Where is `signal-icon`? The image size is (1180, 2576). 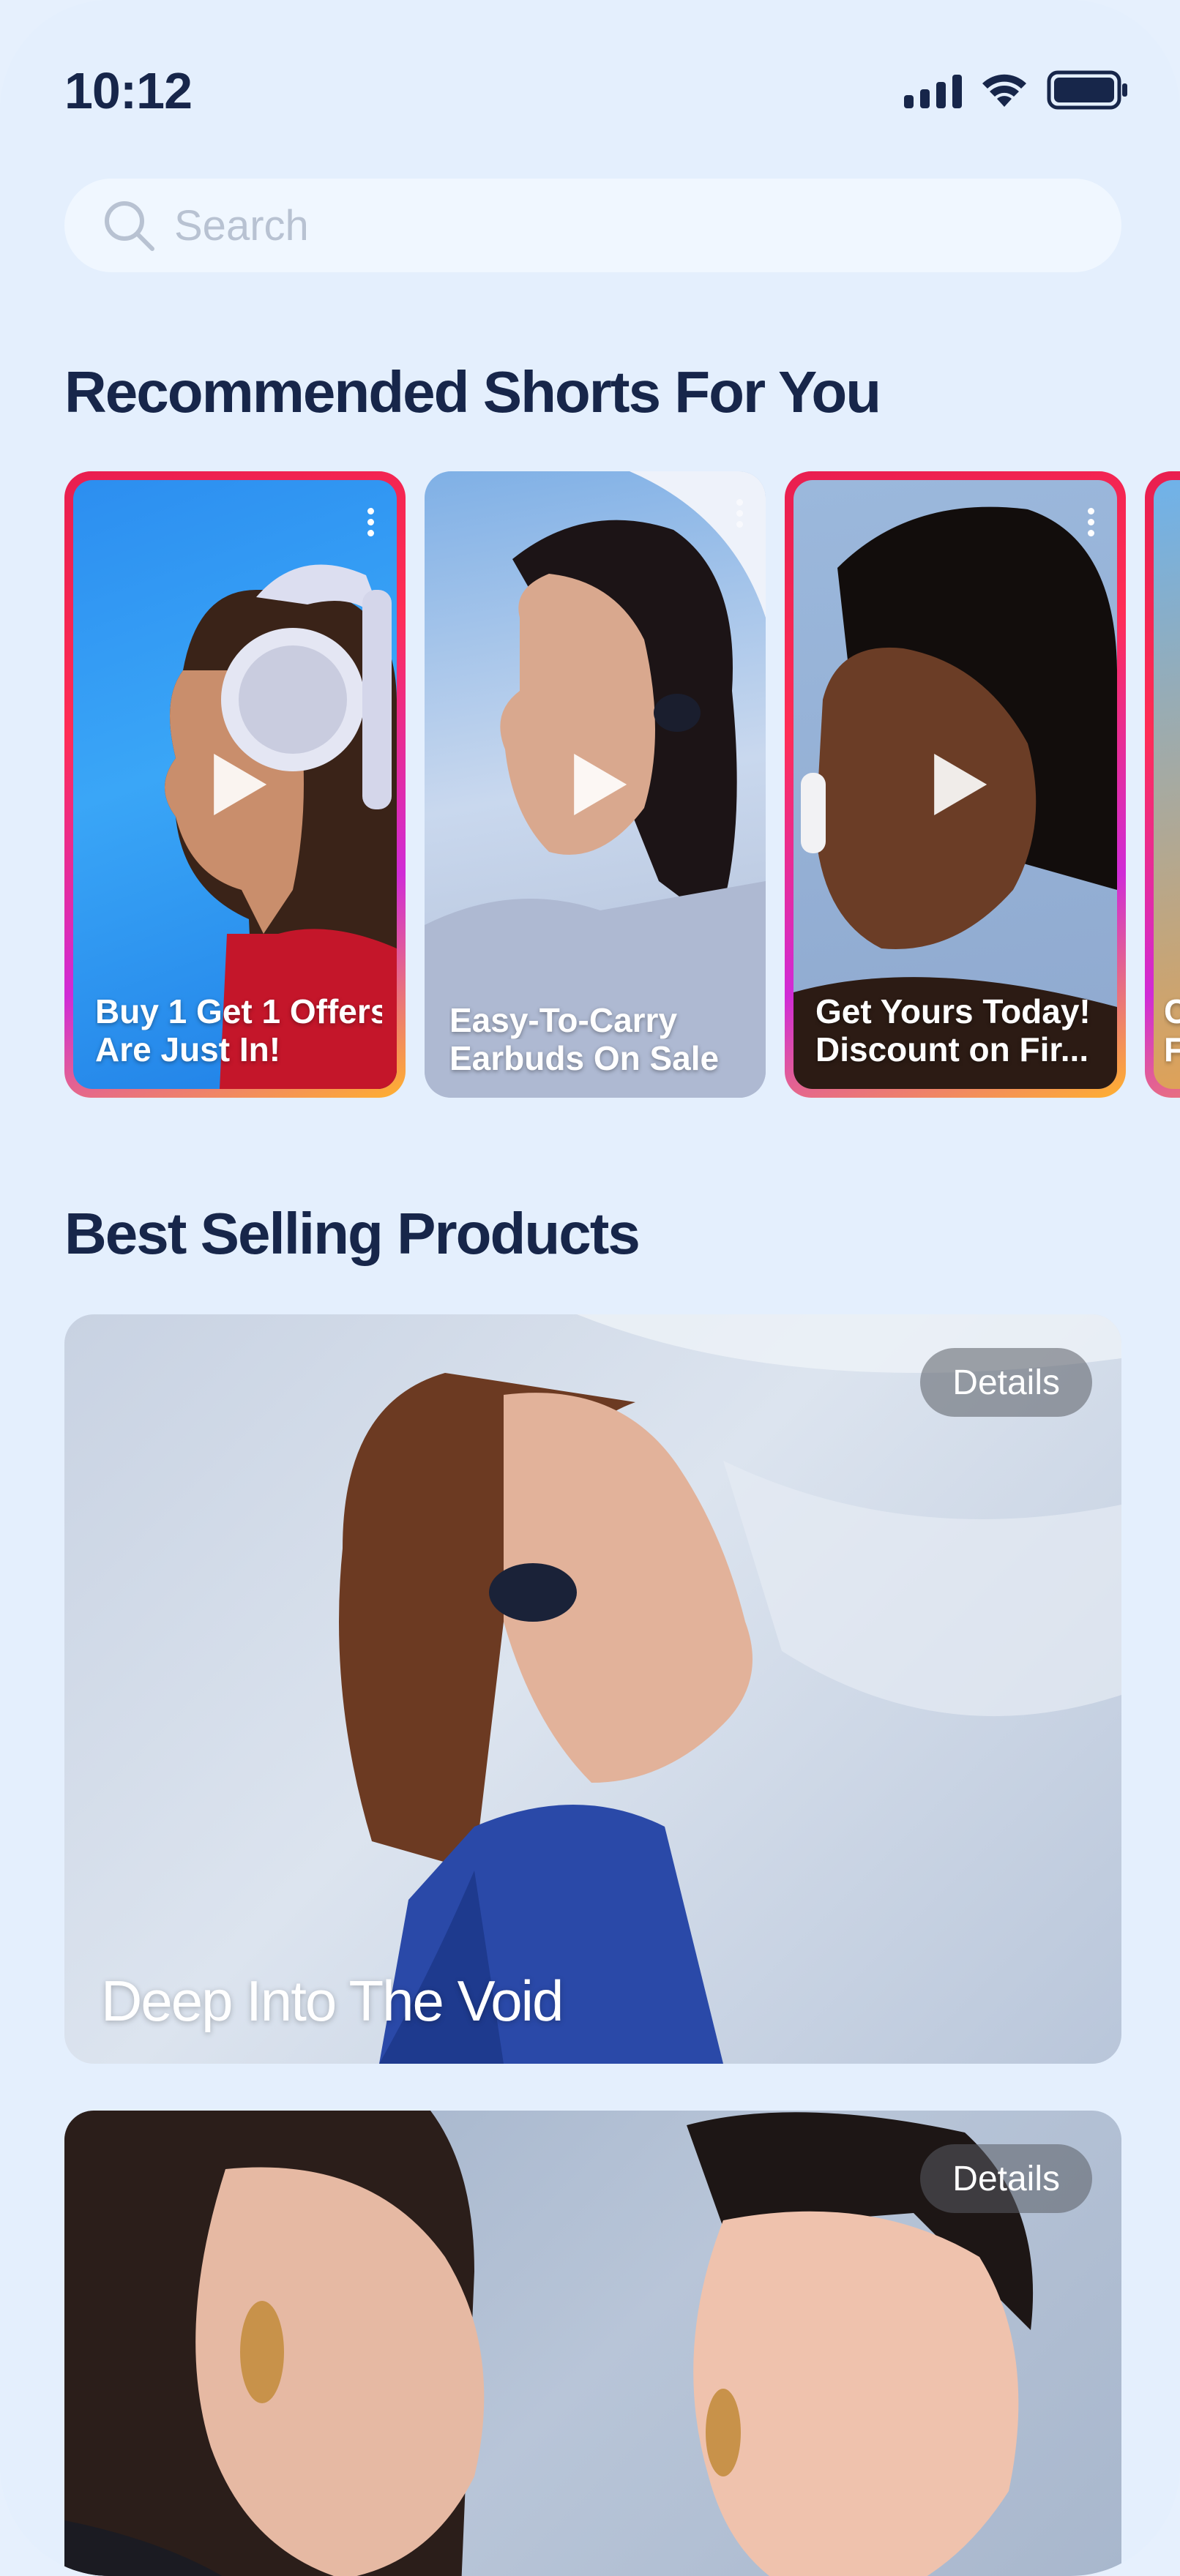 signal-icon is located at coordinates (933, 90).